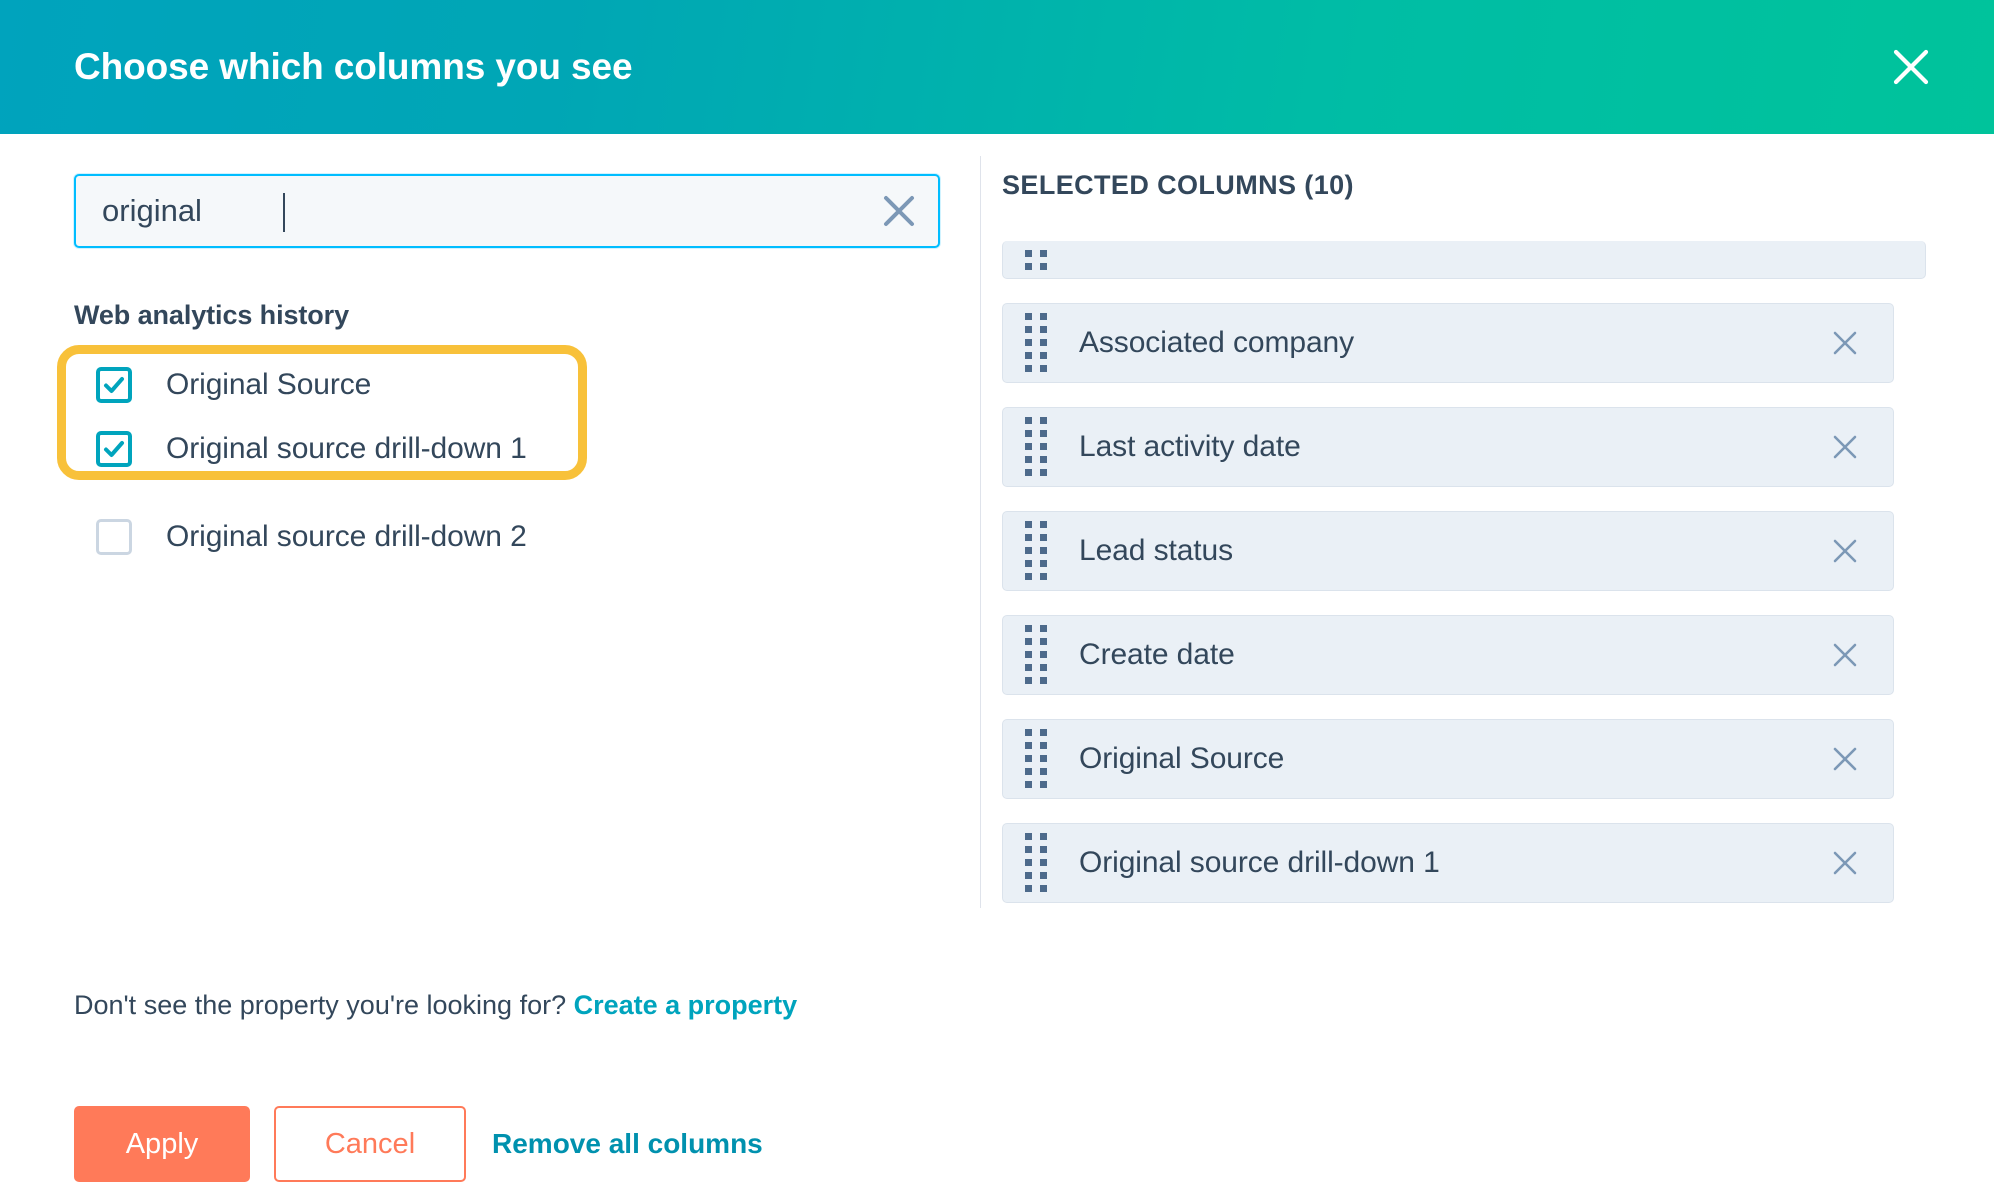 Image resolution: width=1994 pixels, height=1182 pixels. What do you see at coordinates (353, 66) in the screenshot?
I see `page-title: Choose which columns you see` at bounding box center [353, 66].